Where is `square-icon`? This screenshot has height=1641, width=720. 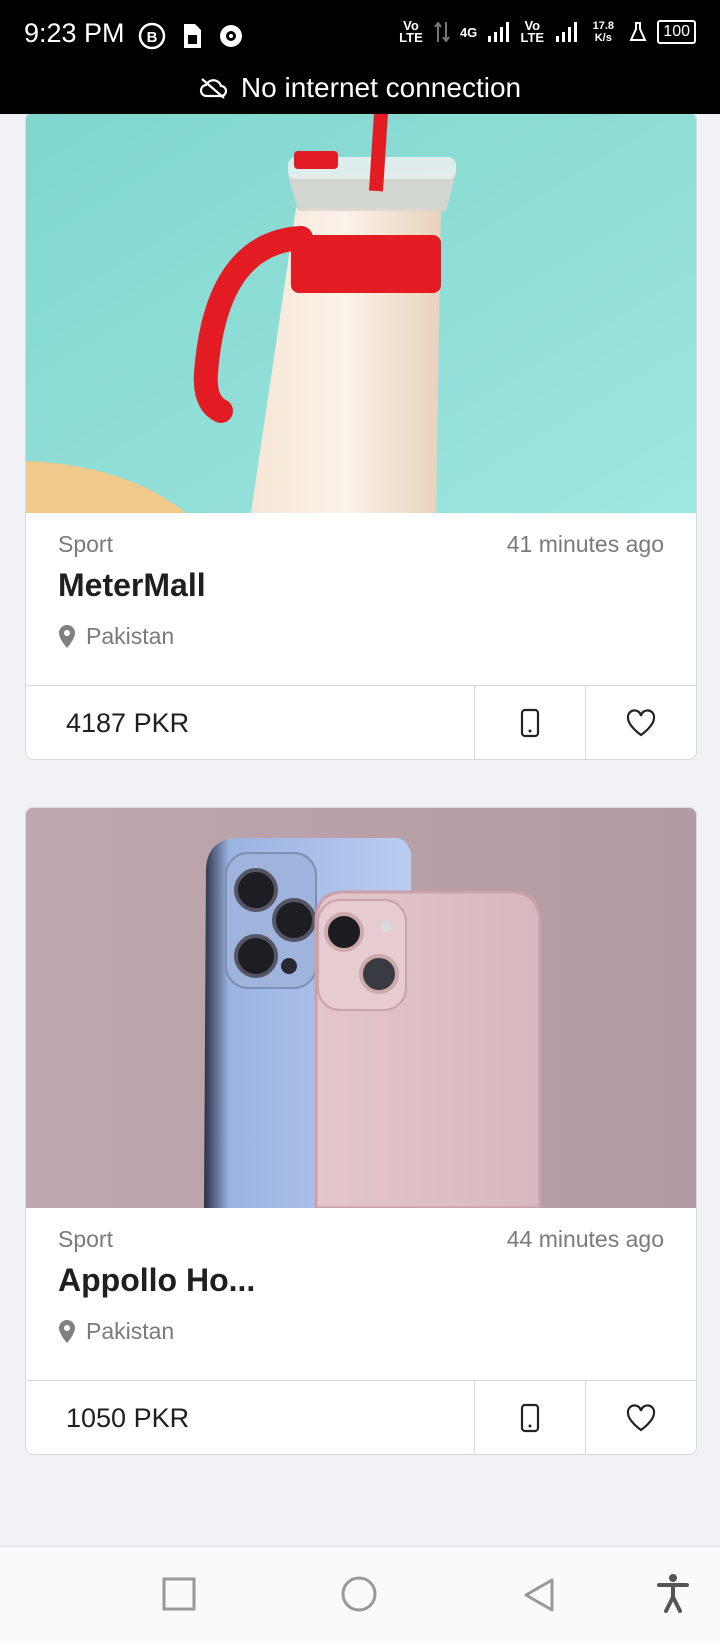
square-icon is located at coordinates (179, 1594).